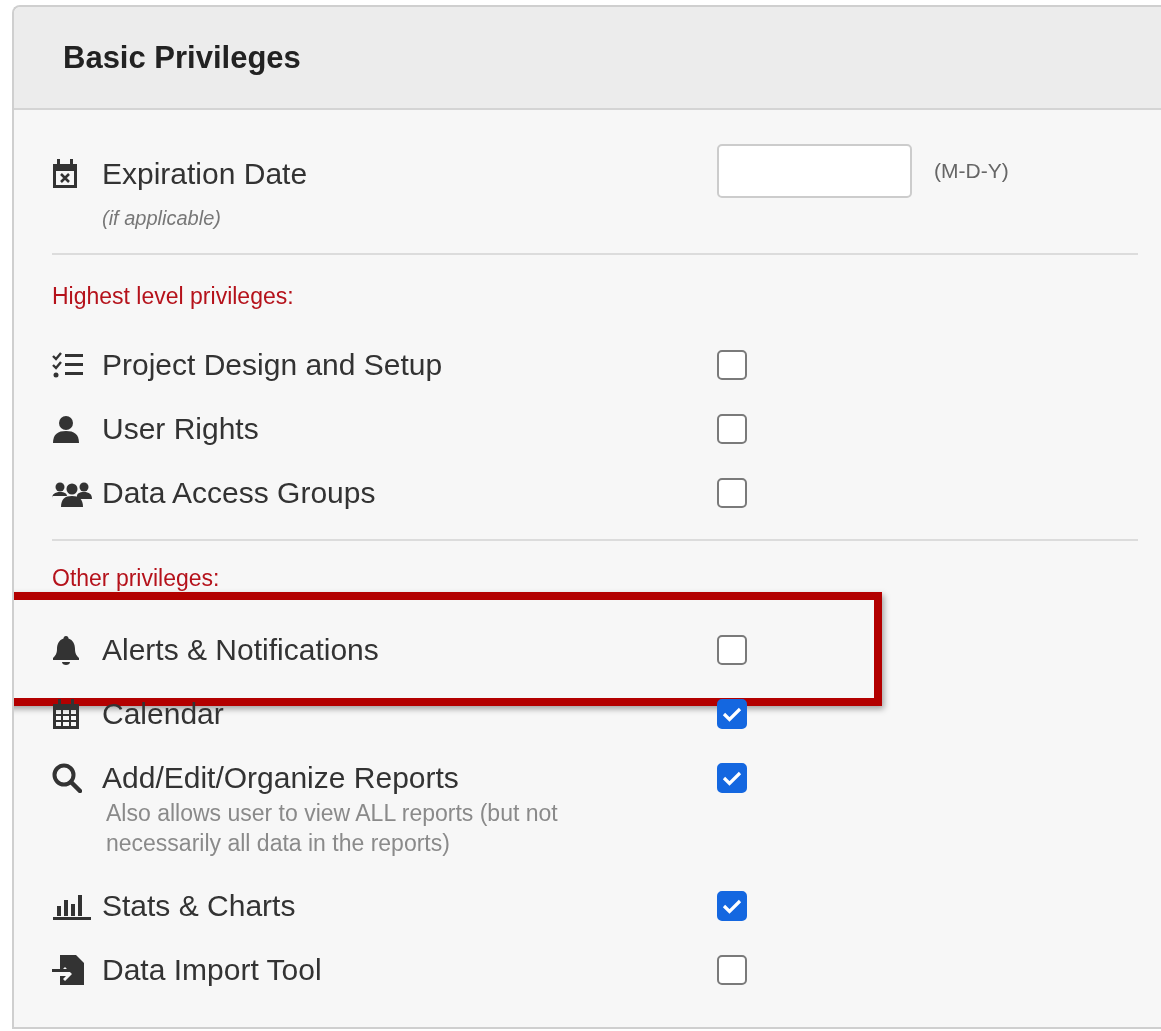 This screenshot has width=1161, height=1031. Describe the element at coordinates (162, 218) in the screenshot. I see `field-note: (if applicable)` at that location.